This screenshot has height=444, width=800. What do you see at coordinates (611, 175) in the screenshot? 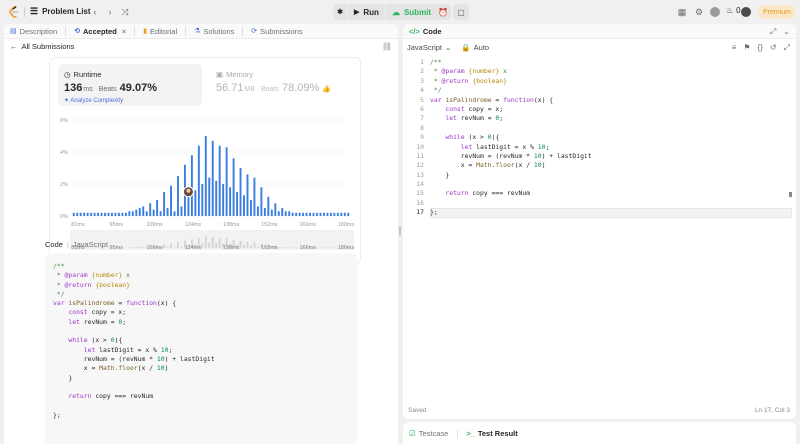
I see `editor-code-line: }` at bounding box center [611, 175].